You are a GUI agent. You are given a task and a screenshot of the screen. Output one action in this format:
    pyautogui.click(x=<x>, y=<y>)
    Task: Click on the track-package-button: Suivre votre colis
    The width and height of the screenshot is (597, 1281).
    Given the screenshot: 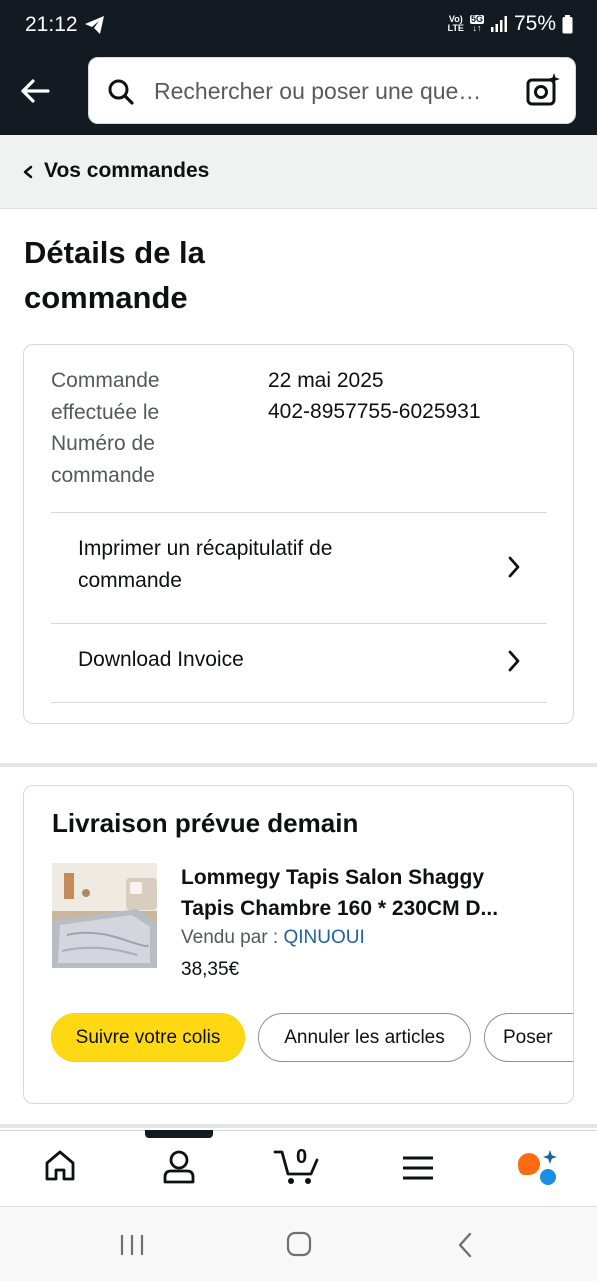 What is the action you would take?
    pyautogui.click(x=148, y=1037)
    